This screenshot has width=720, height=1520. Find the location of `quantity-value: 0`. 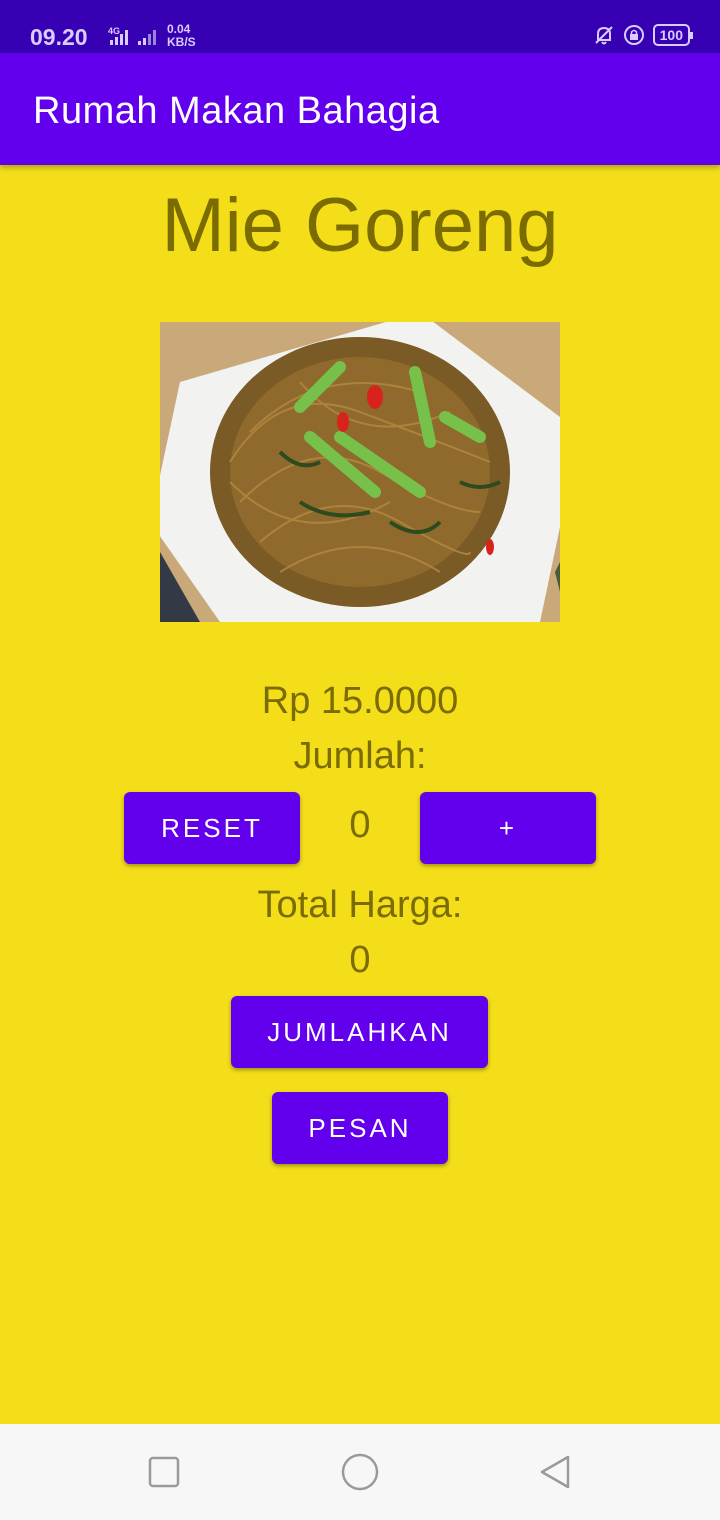

quantity-value: 0 is located at coordinates (360, 825).